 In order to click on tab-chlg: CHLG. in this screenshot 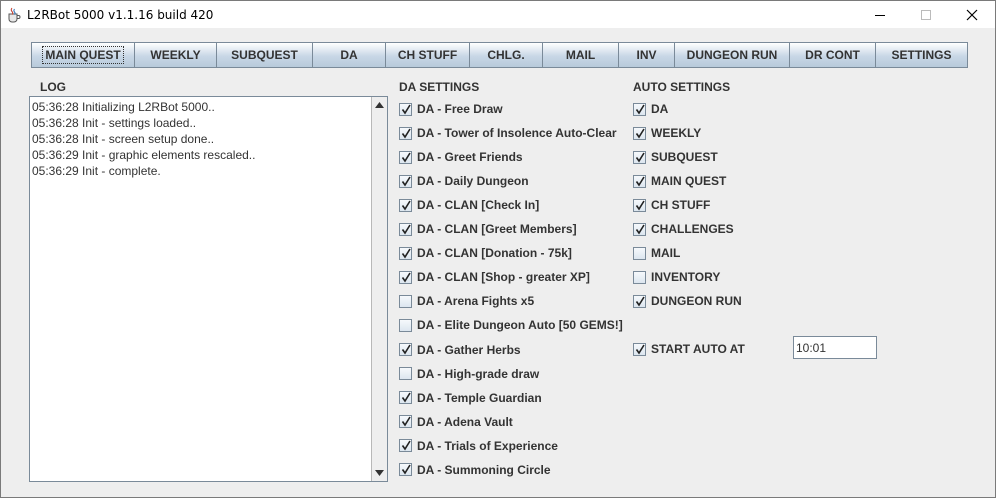, I will do `click(506, 55)`.